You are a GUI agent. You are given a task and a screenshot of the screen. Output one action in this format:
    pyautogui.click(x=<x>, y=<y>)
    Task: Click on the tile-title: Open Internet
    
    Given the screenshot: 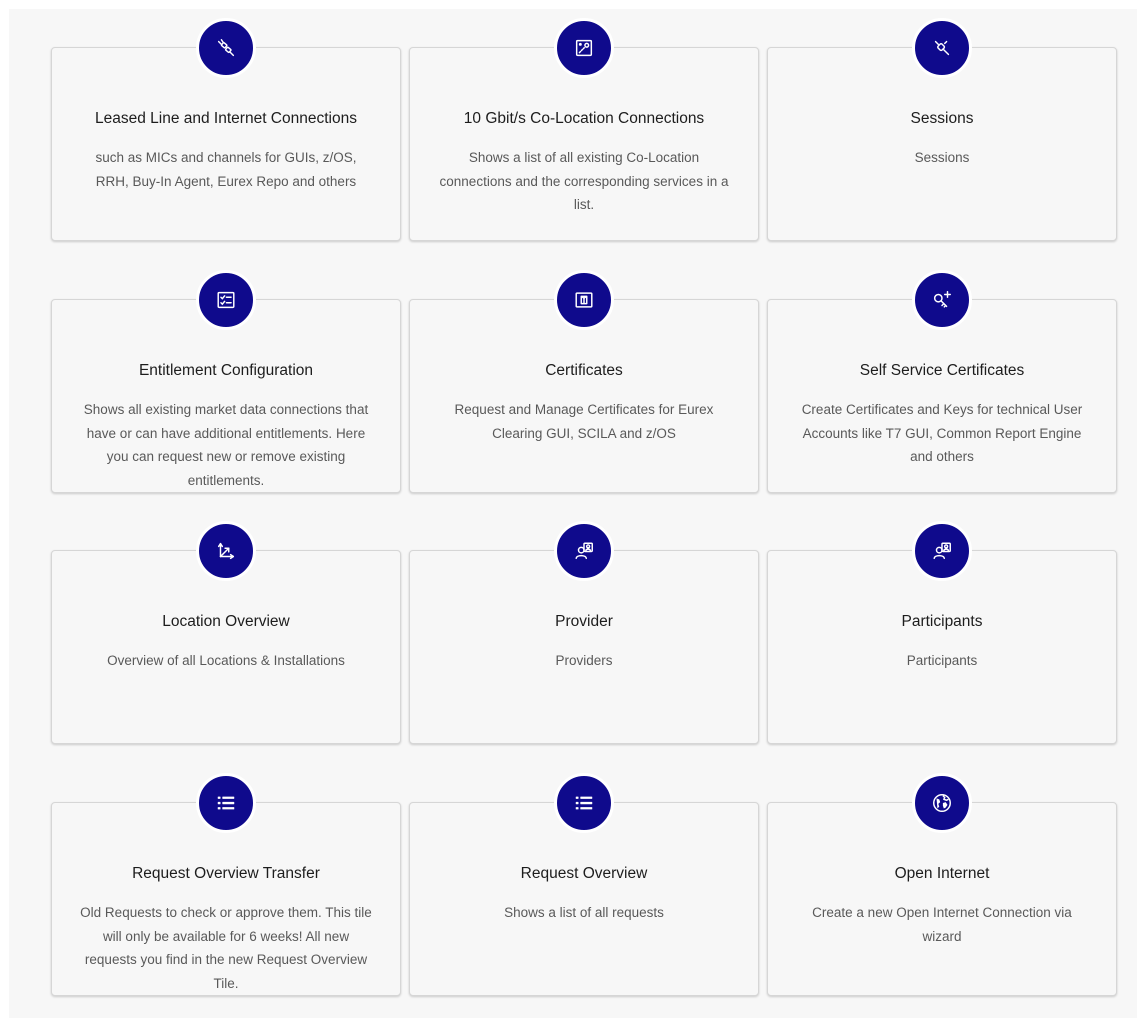 What is the action you would take?
    pyautogui.click(x=942, y=873)
    